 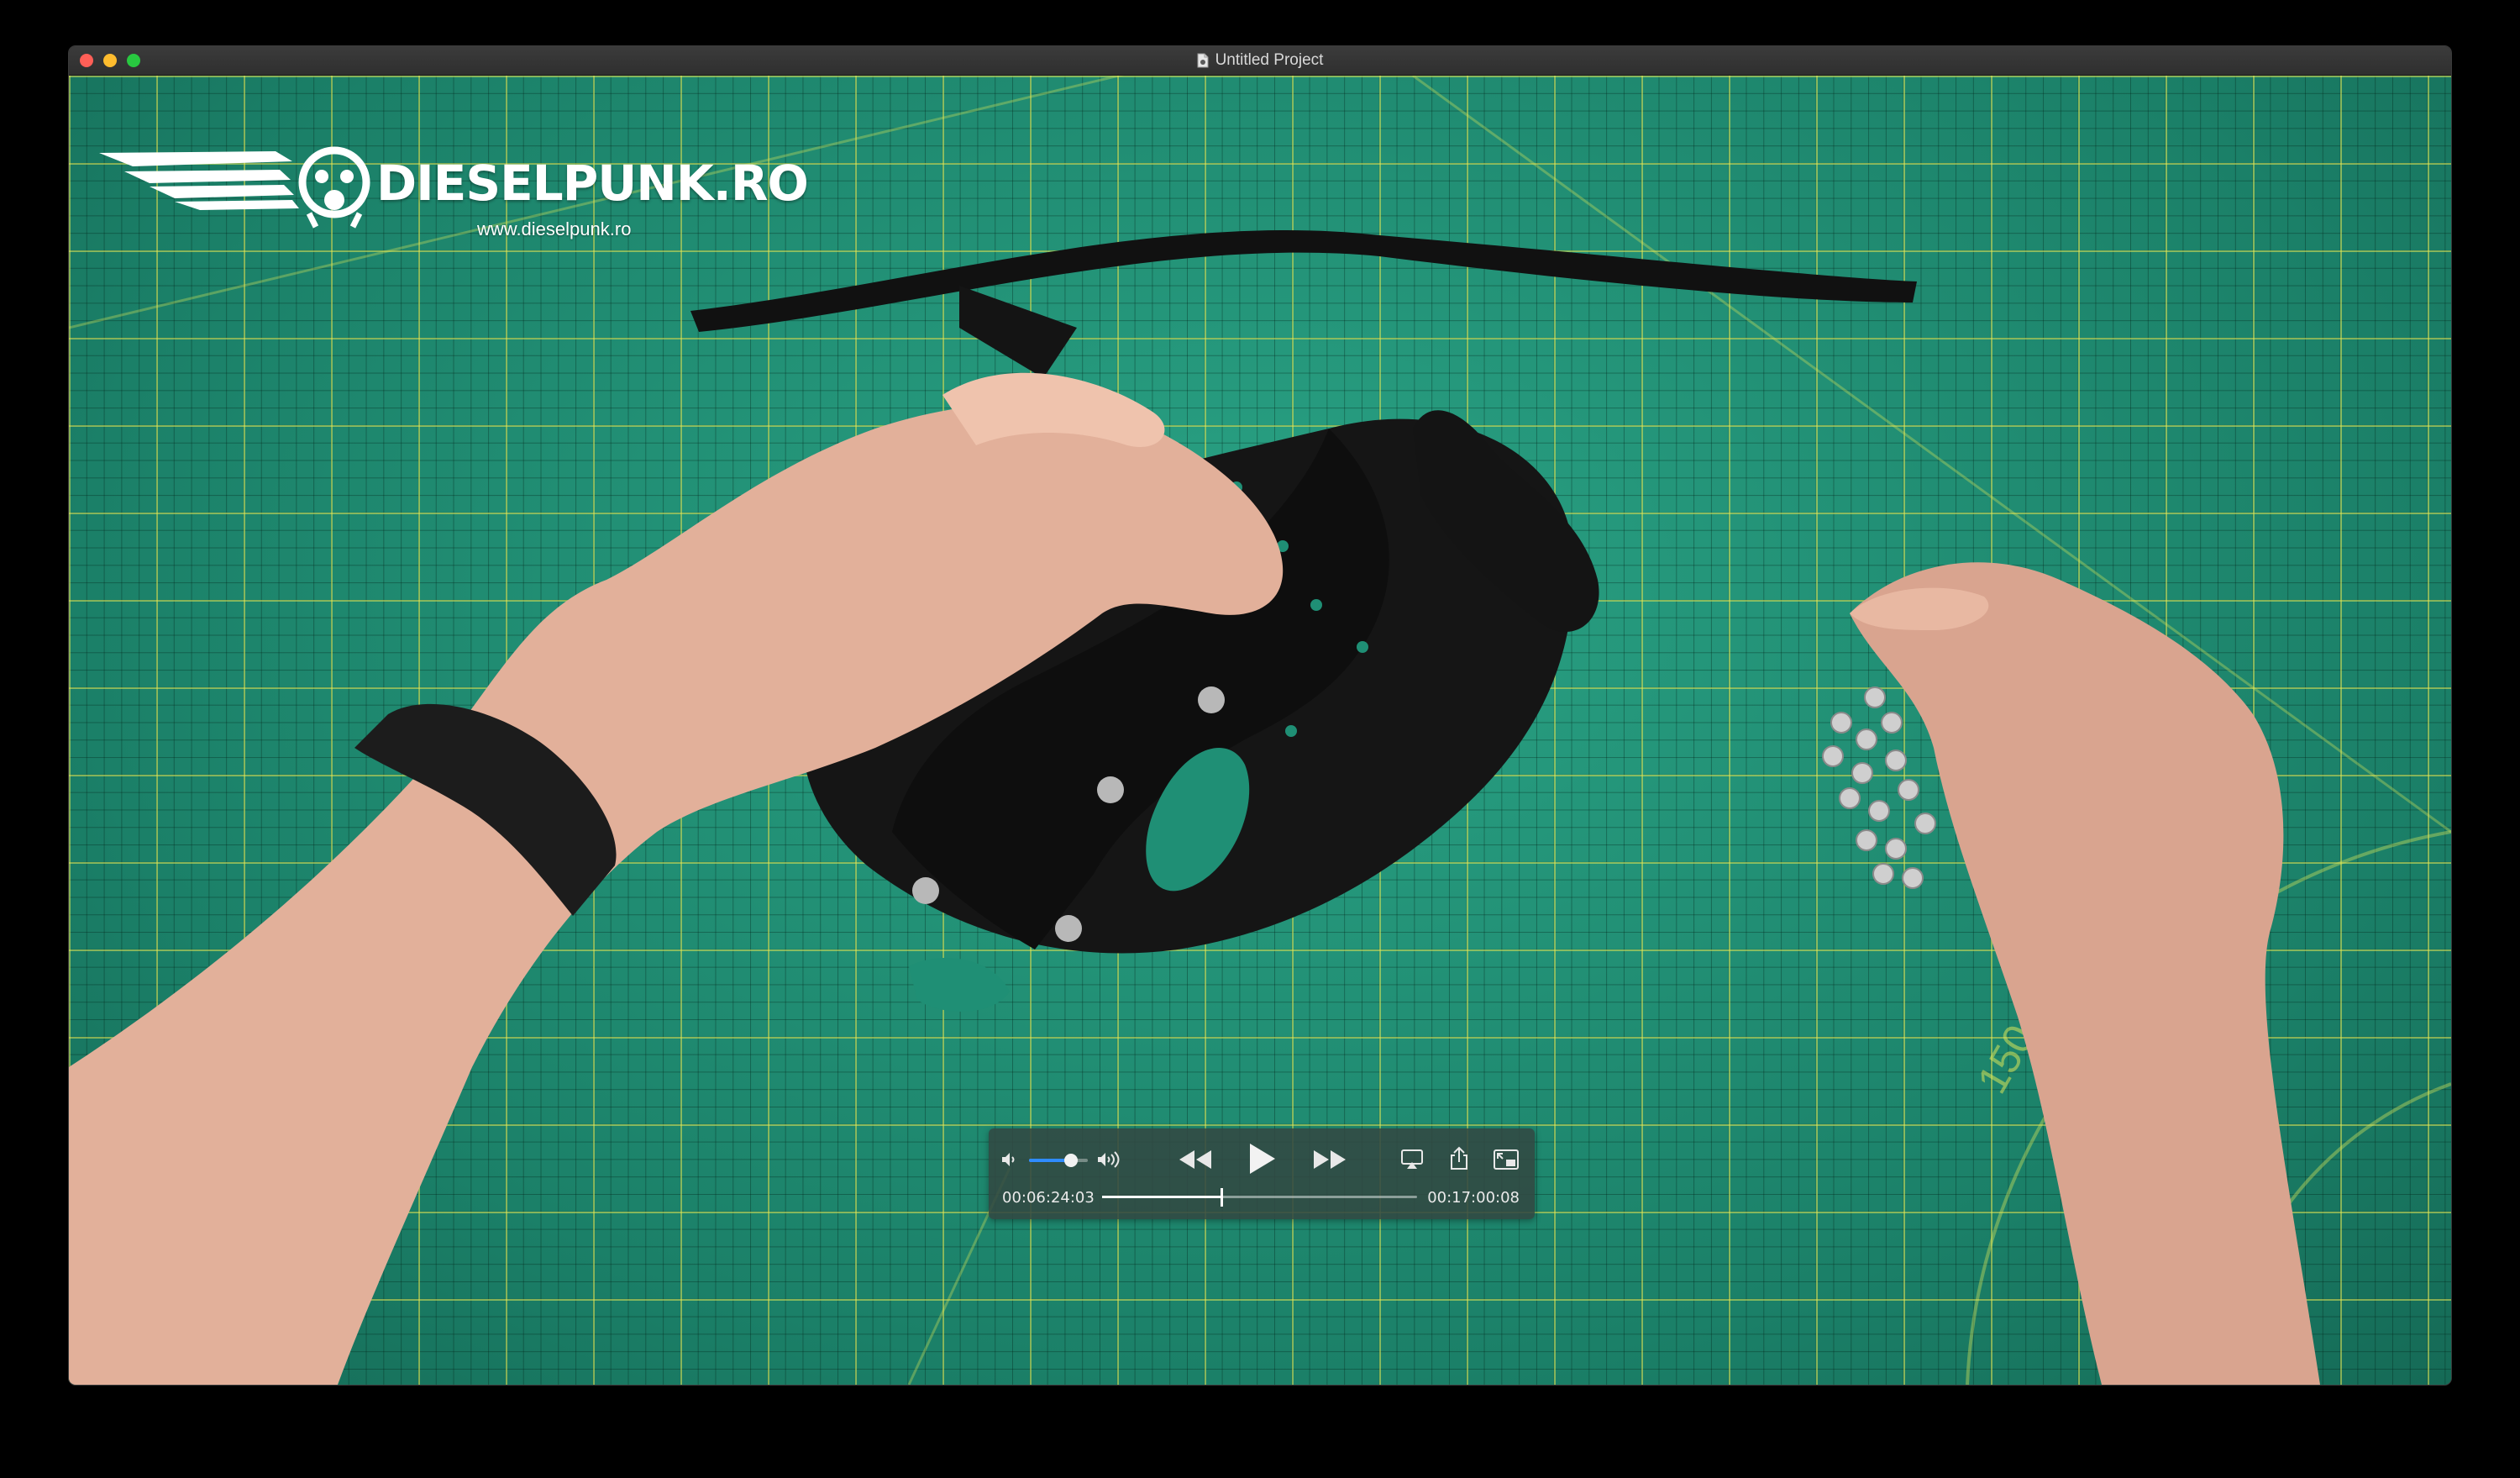 I want to click on total-duration: 00:17:00:08, so click(x=1473, y=1198).